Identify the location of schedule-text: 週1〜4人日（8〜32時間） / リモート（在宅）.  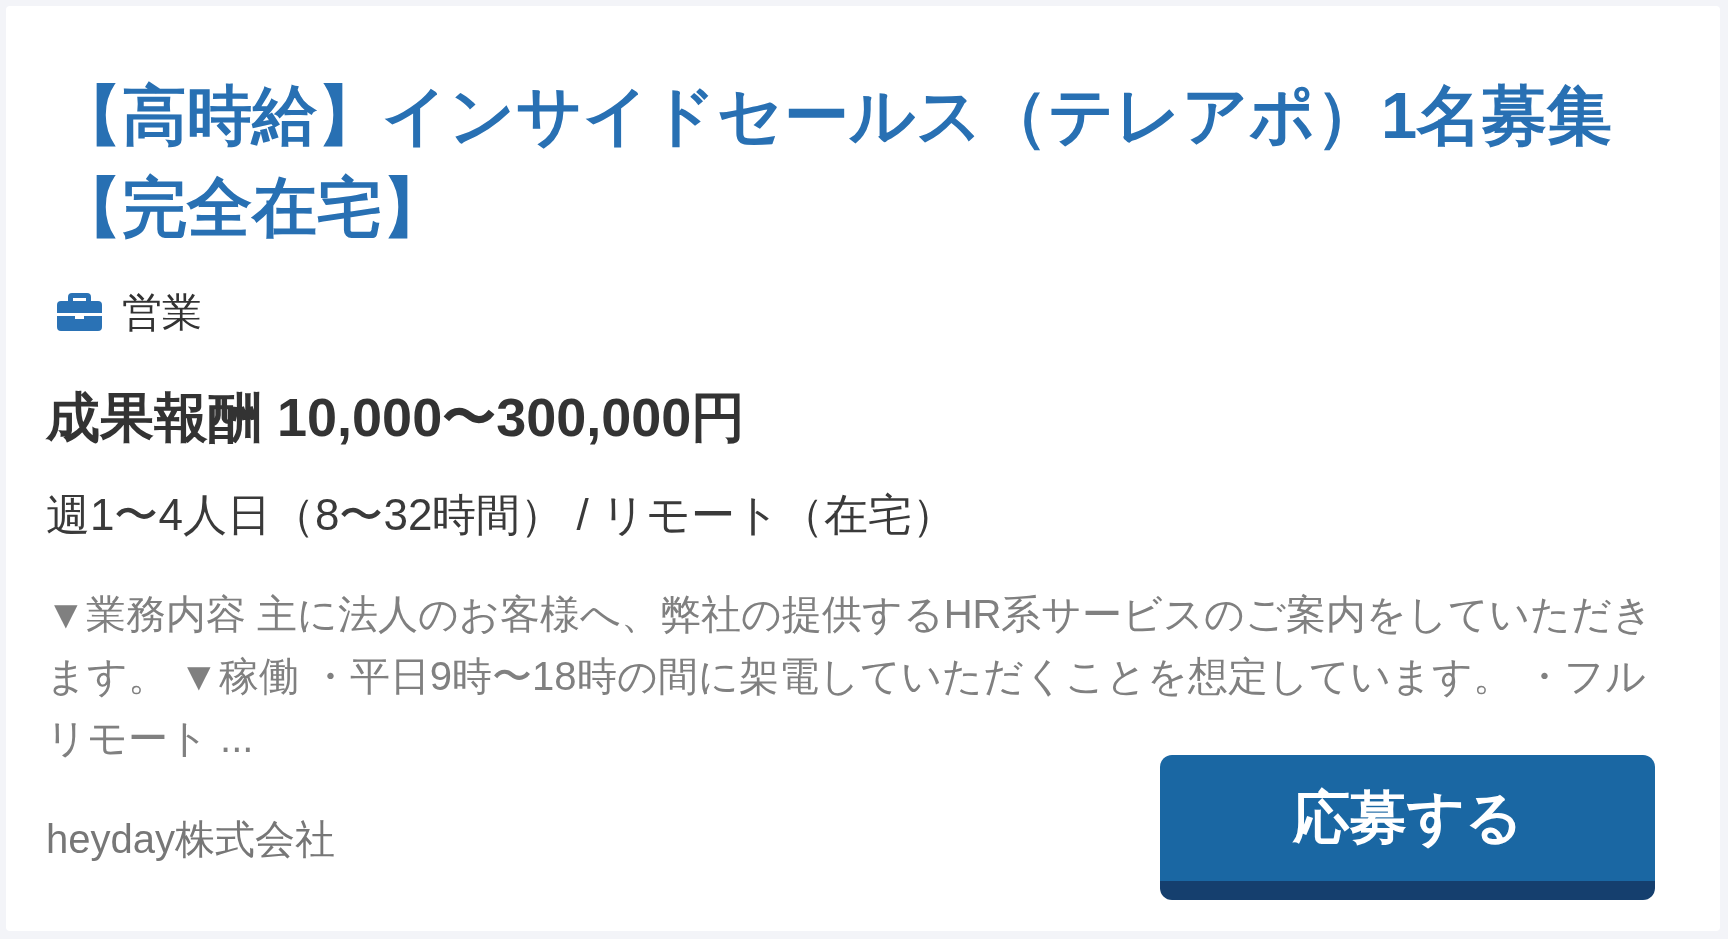
(502, 515).